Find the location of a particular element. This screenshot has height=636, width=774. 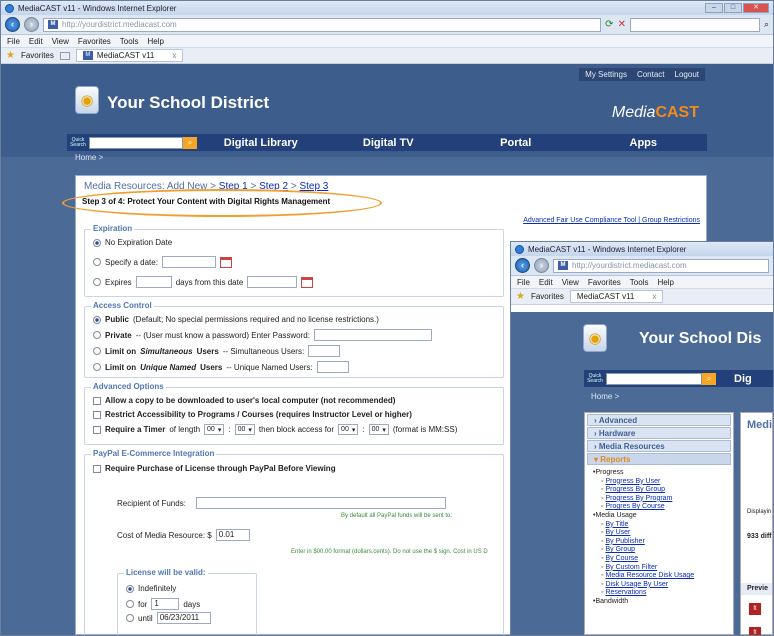

maximize-button: □ is located at coordinates (733, 8).